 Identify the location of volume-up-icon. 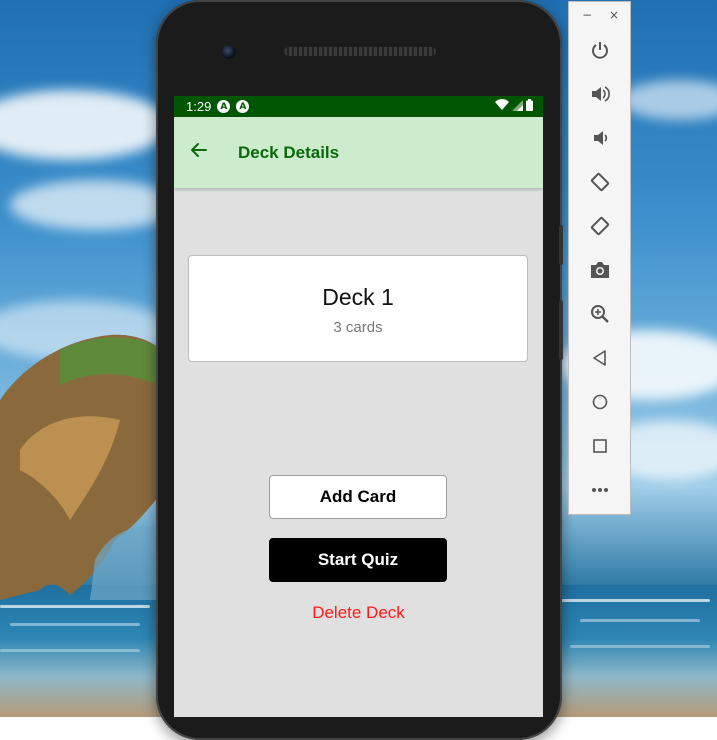
(601, 94).